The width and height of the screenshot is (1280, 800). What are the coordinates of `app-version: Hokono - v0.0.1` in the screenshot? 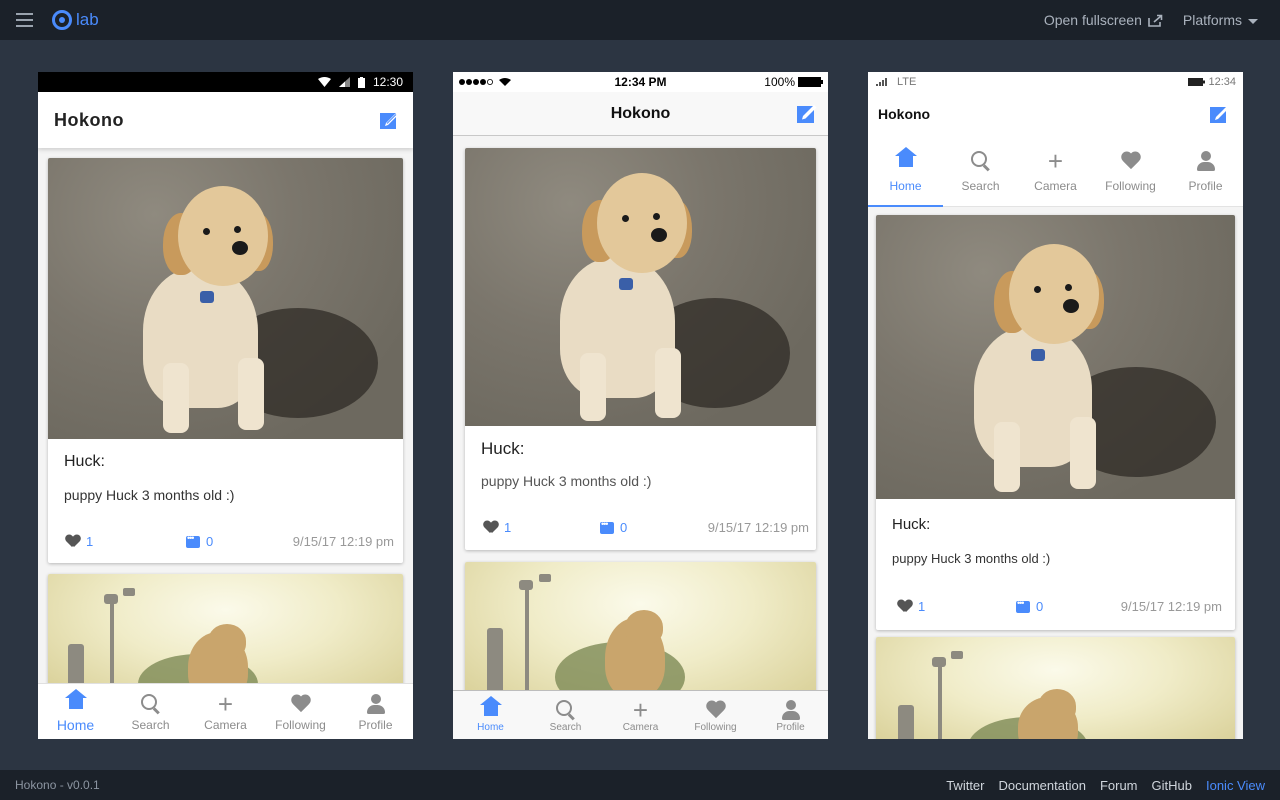 It's located at (57, 785).